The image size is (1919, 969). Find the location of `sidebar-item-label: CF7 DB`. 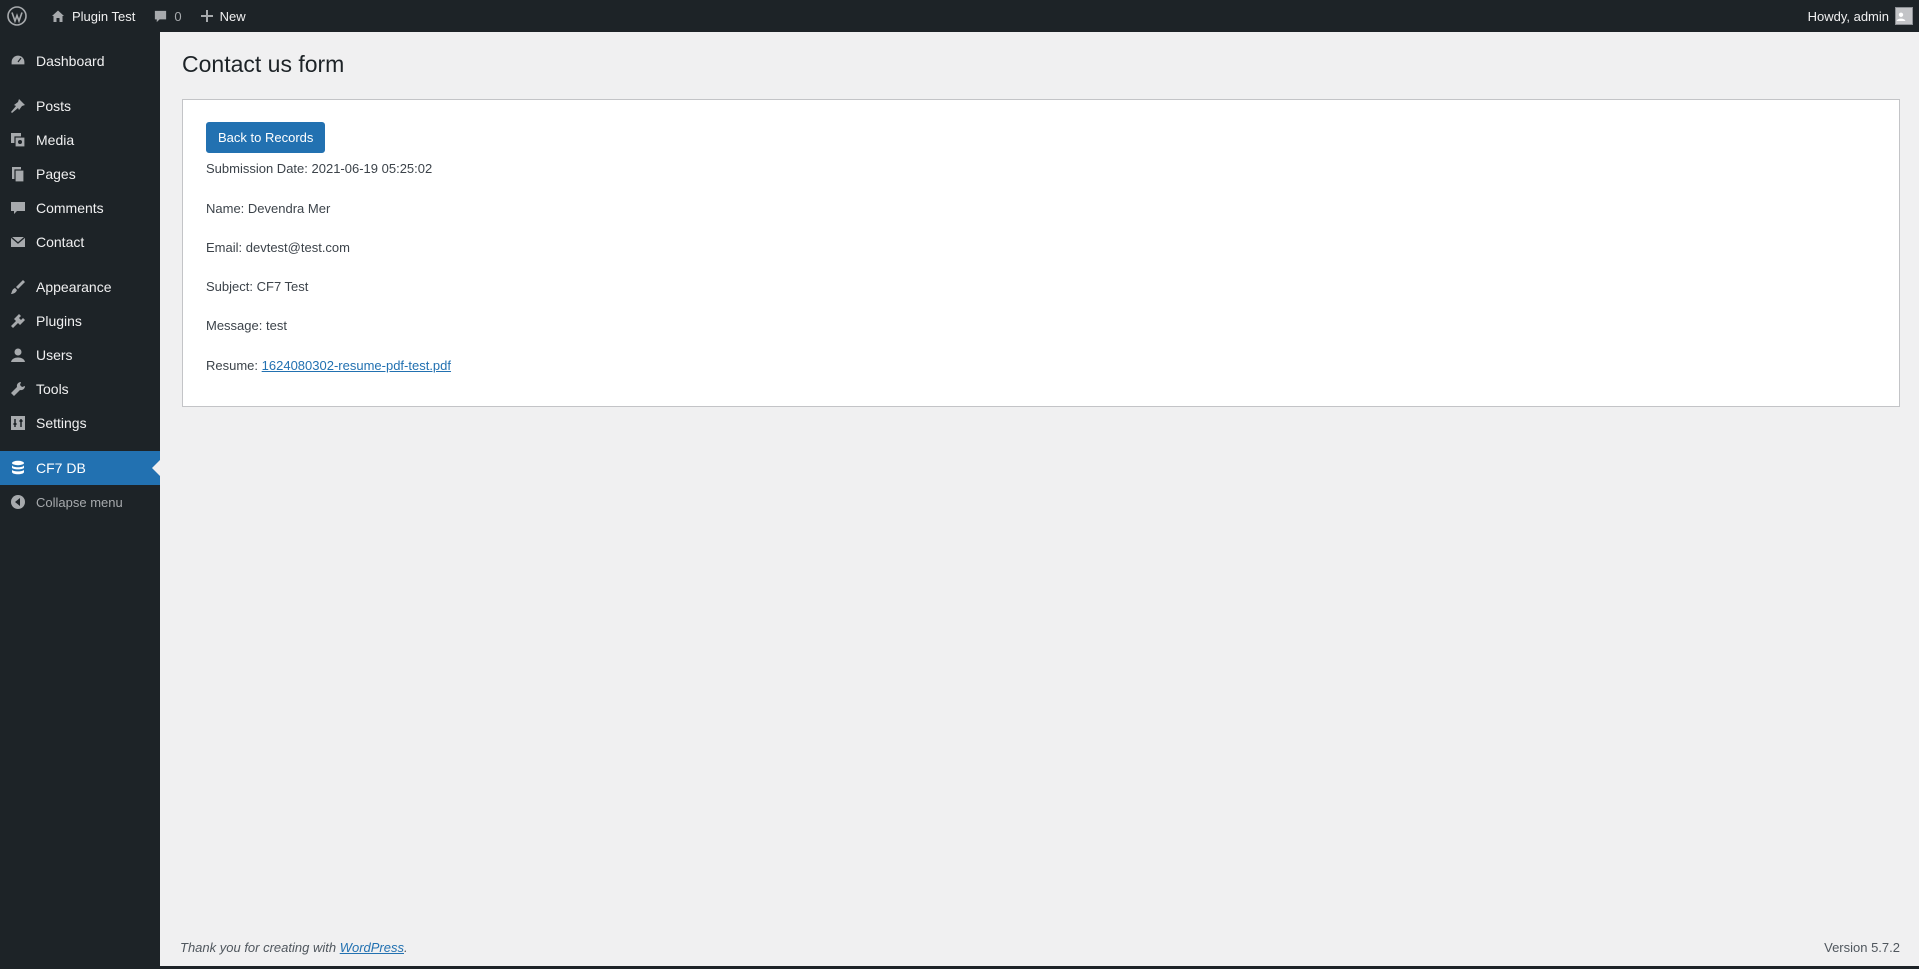

sidebar-item-label: CF7 DB is located at coordinates (61, 468).